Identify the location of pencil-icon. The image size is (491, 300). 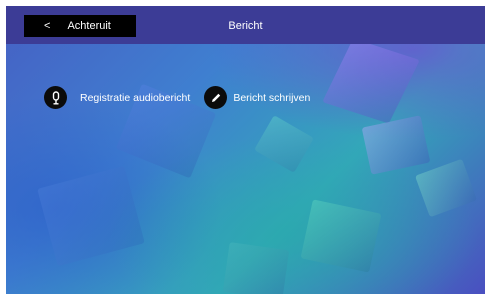
(216, 97).